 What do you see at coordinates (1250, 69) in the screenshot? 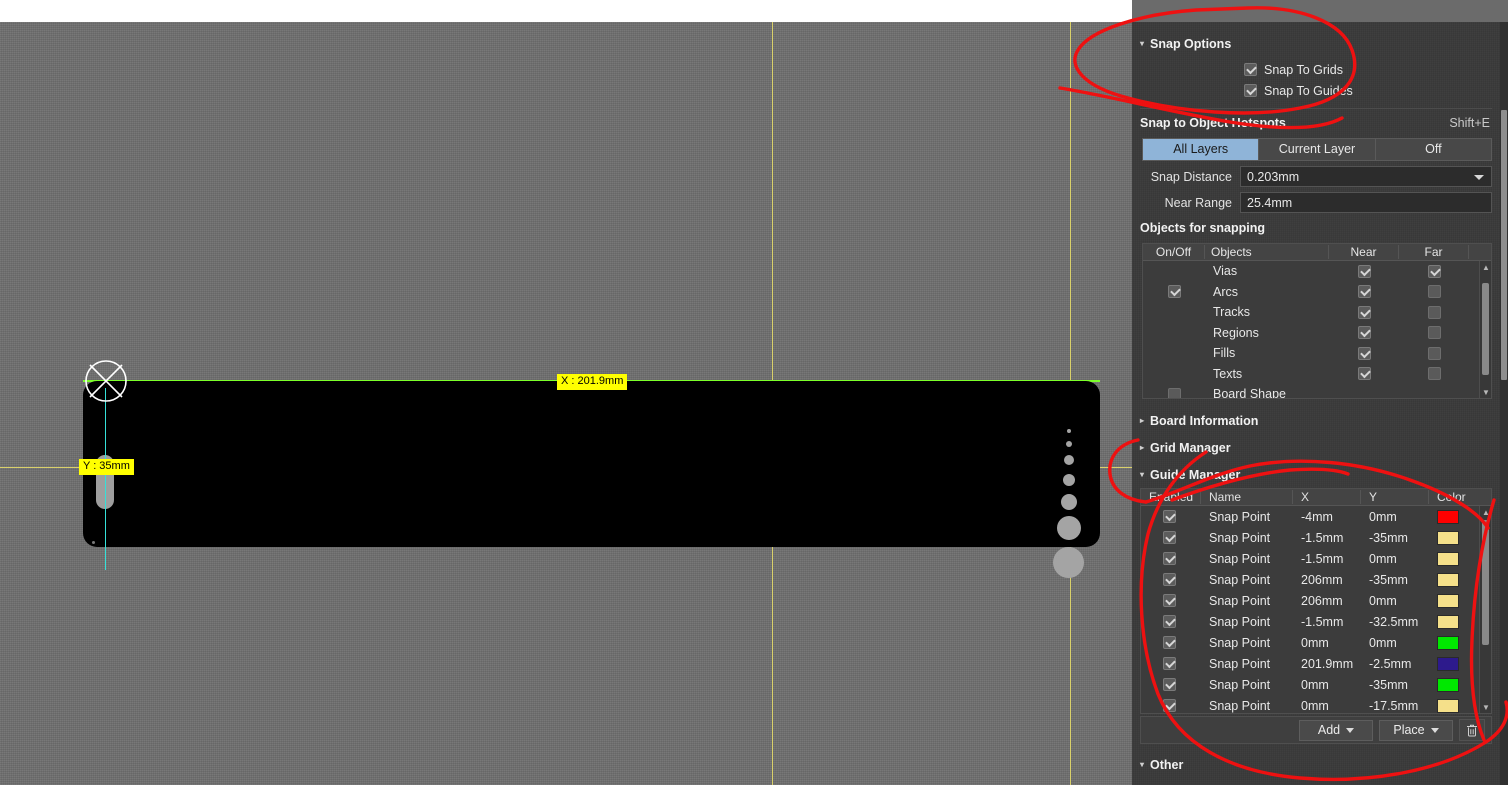
I see `snap-to-grids-checkbox` at bounding box center [1250, 69].